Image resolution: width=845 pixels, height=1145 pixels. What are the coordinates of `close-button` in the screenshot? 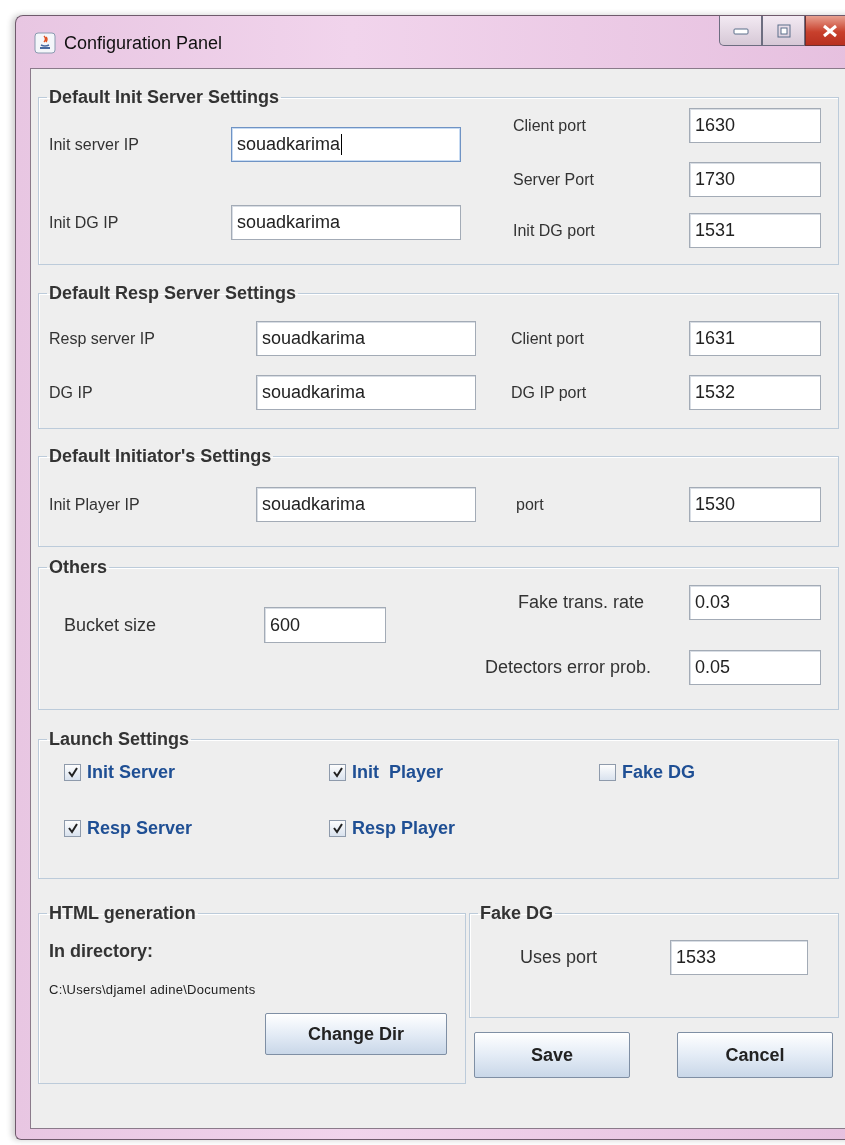 It's located at (825, 31).